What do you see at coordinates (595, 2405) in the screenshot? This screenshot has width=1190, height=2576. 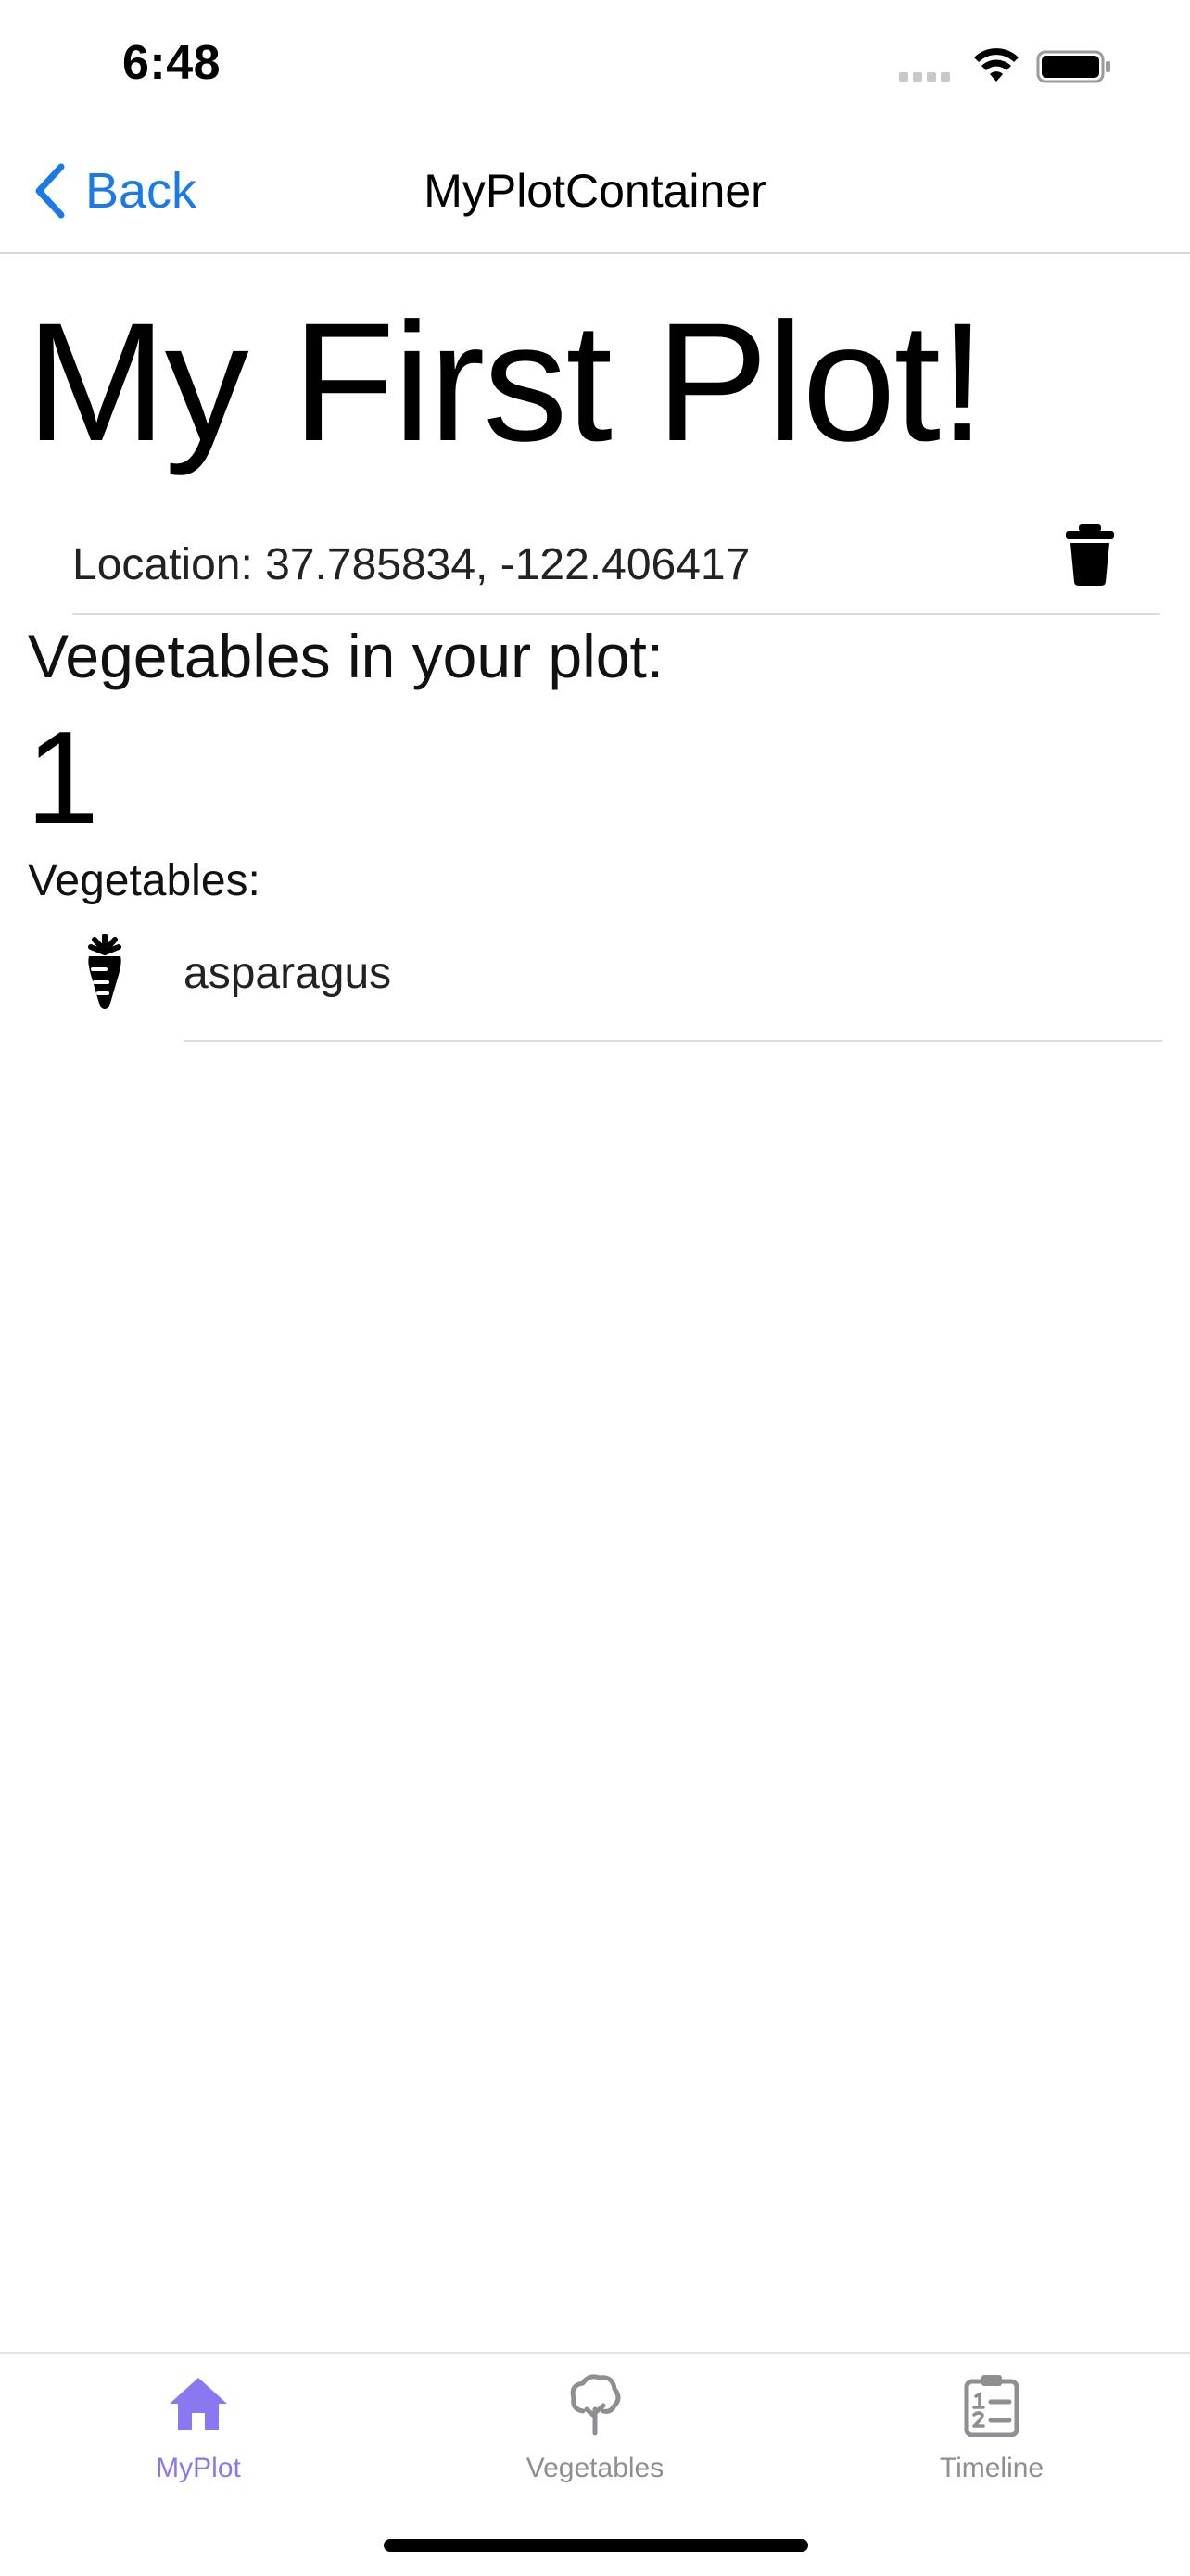 I see `tree-icon` at bounding box center [595, 2405].